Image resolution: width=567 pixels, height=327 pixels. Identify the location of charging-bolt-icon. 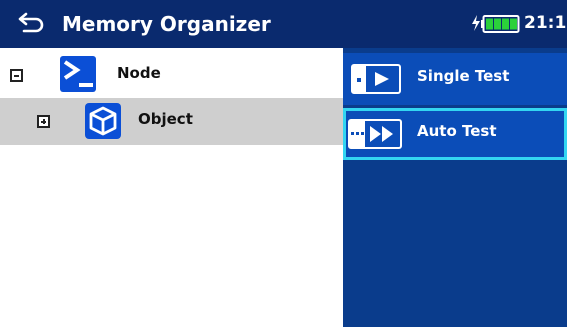
(476, 23).